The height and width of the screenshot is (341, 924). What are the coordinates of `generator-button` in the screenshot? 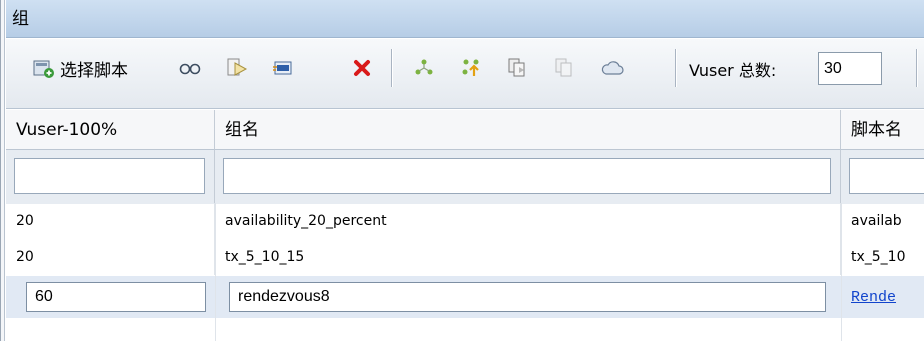 It's located at (283, 68).